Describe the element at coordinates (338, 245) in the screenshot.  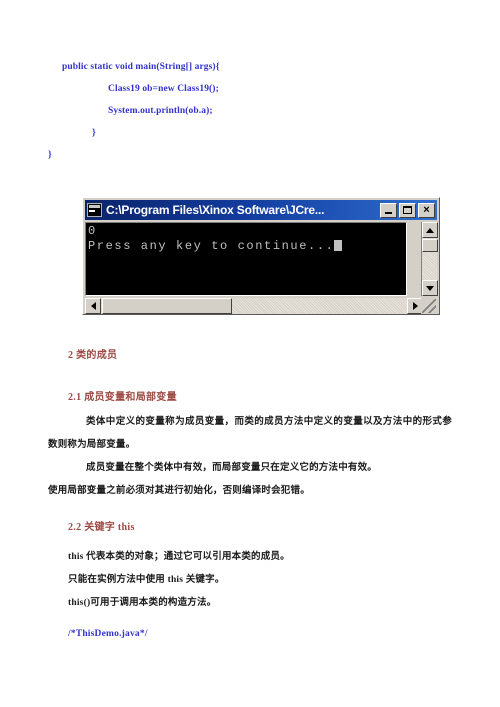
I see `console-cursor` at that location.